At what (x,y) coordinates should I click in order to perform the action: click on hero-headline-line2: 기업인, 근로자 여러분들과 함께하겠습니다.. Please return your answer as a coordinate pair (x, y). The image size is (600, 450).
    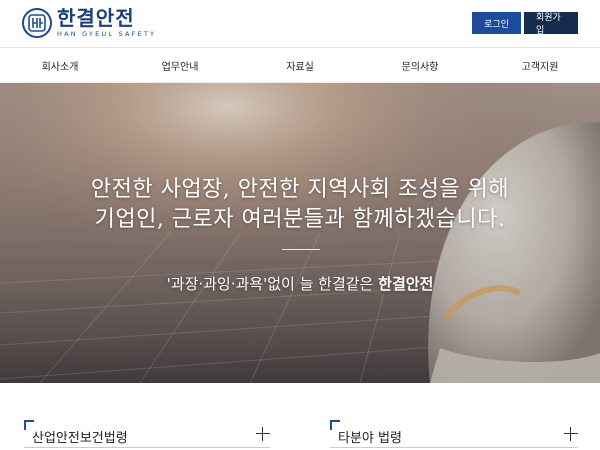
    Looking at the image, I should click on (300, 219).